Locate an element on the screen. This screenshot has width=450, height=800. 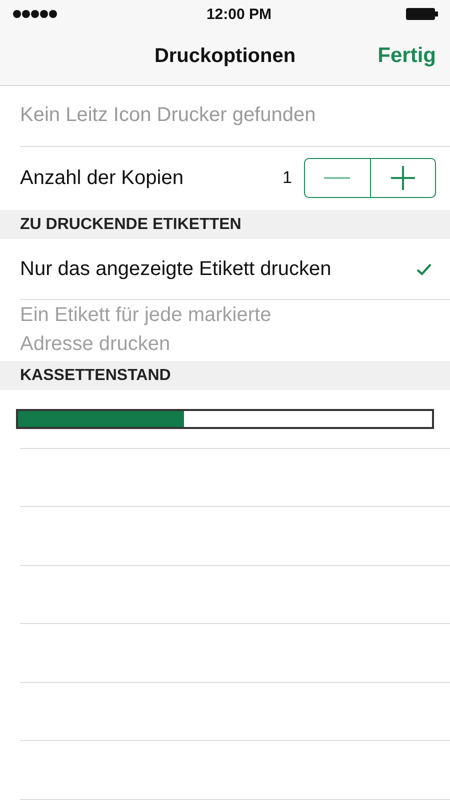
section-title: ZU DRUCKENDE ETIKETTEN is located at coordinates (131, 225).